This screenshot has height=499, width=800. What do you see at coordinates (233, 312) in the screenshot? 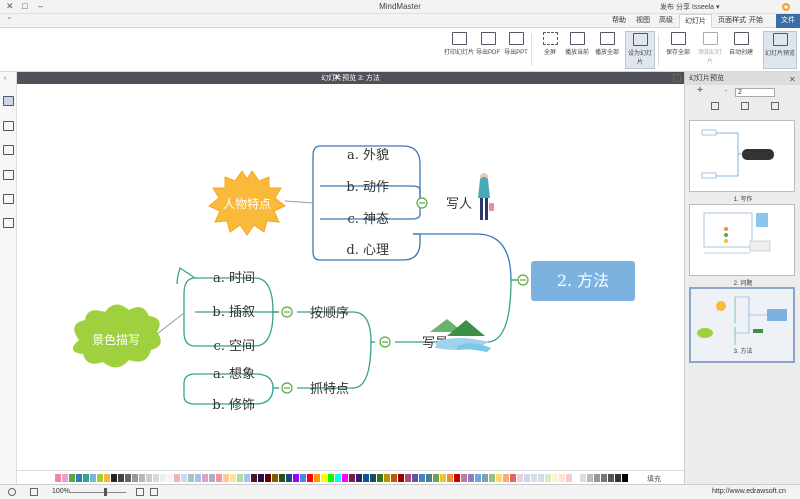
I see `scene-order-item-insert: b. 插叙` at bounding box center [233, 312].